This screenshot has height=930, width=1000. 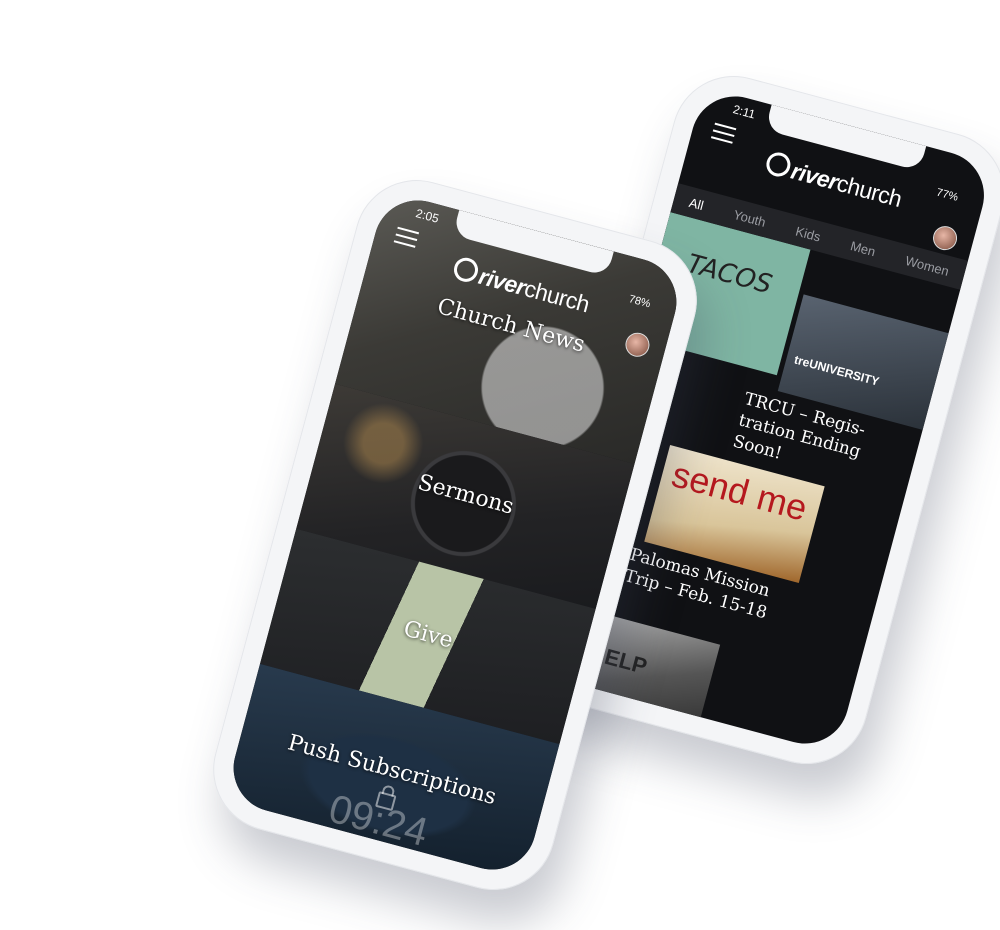 I want to click on trcu-image-text: treUNIVERSITY, so click(x=836, y=370).